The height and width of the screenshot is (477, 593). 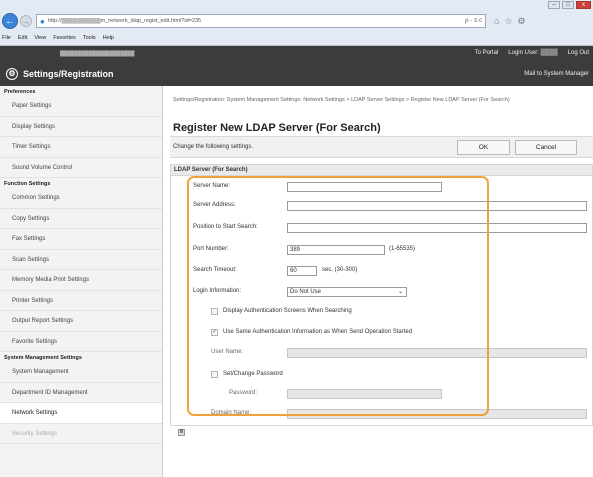 What do you see at coordinates (108, 38) in the screenshot?
I see `menu-help: Help` at bounding box center [108, 38].